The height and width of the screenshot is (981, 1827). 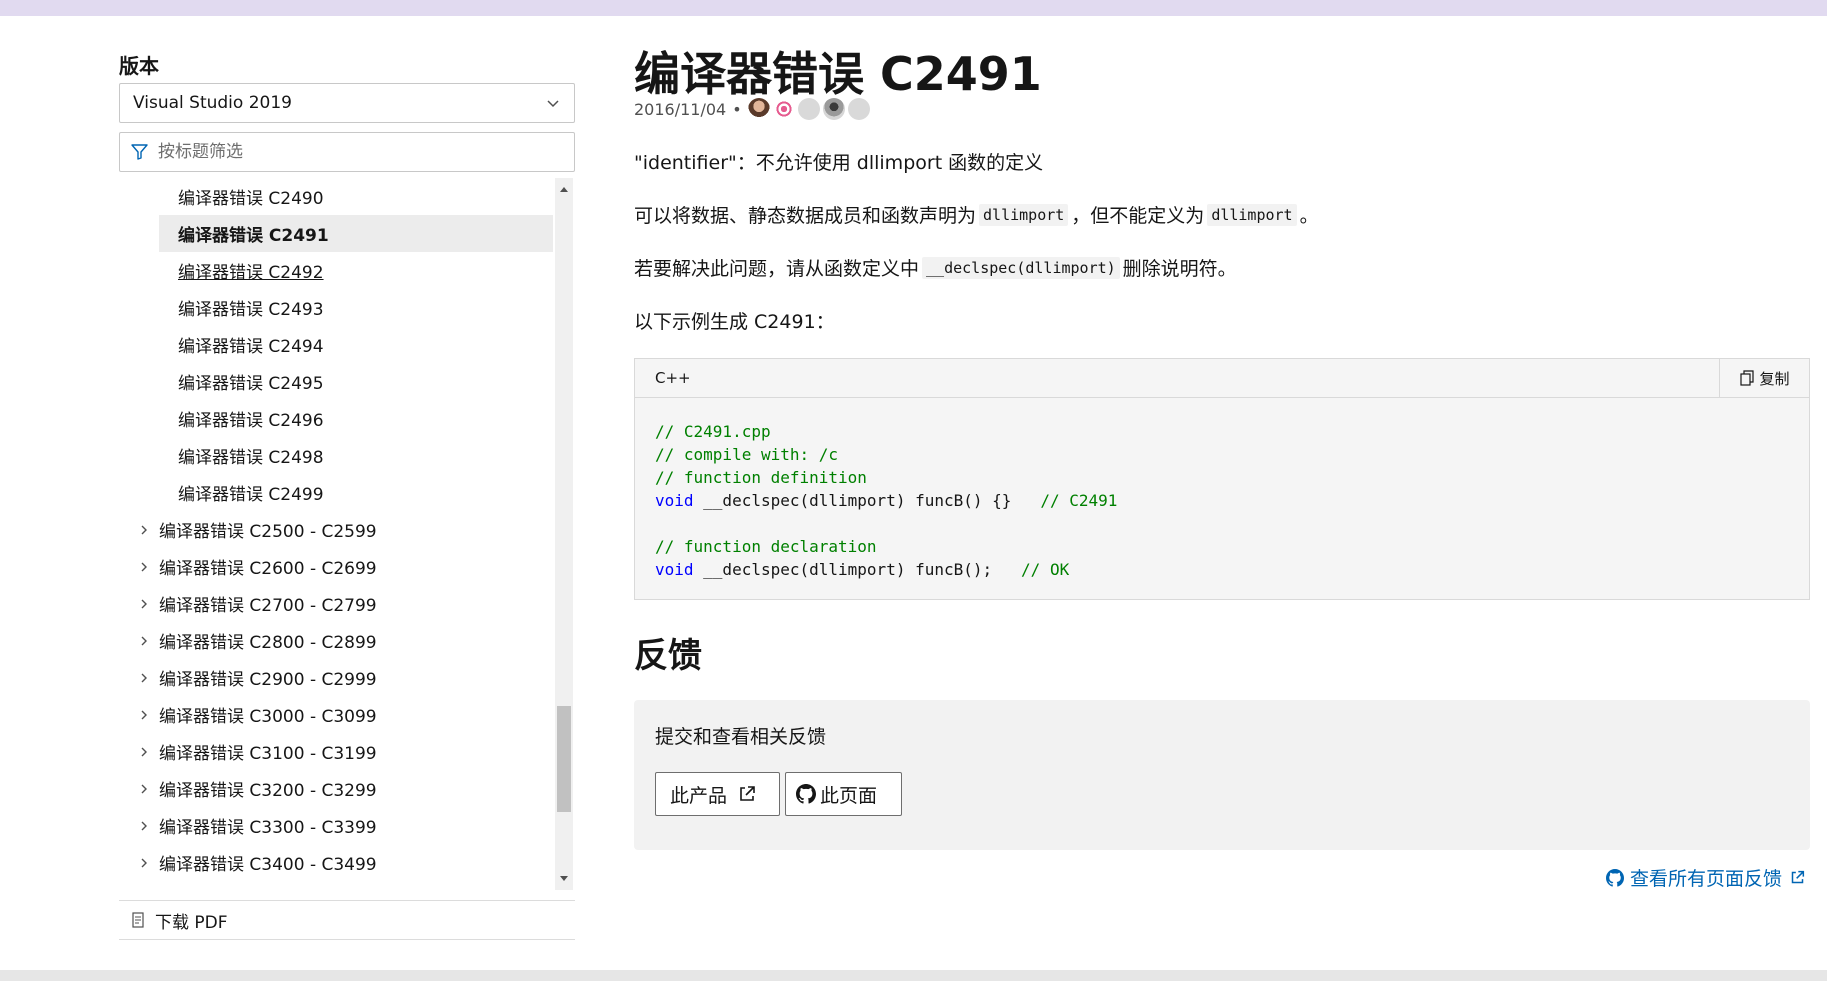 I want to click on toc-item-label: 编译器错误 C3000 - C3099, so click(x=268, y=717).